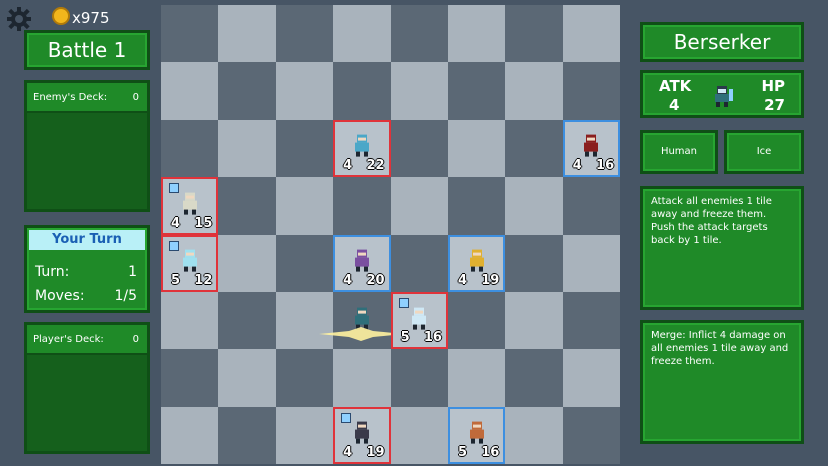  I want to click on settings-gear-icon, so click(19, 19).